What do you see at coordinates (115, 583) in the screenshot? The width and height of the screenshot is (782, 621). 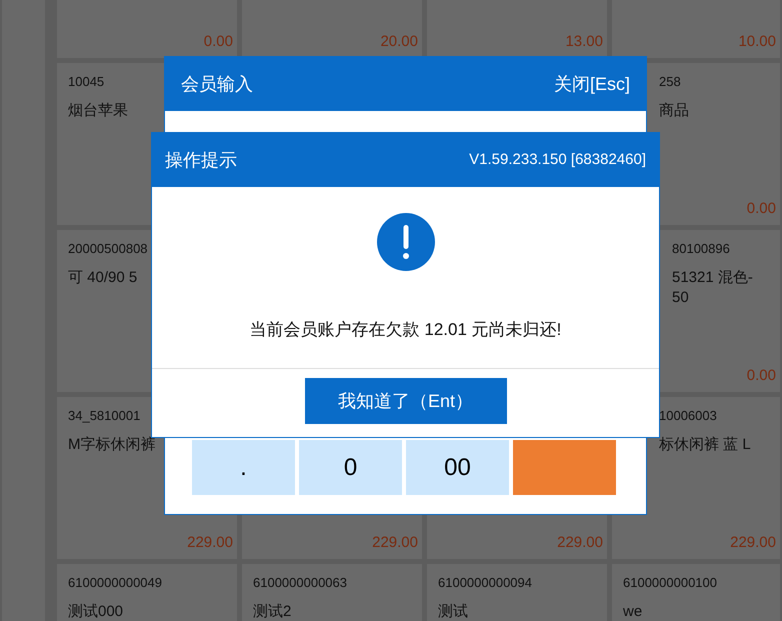 I see `product-code: 6100000000049` at bounding box center [115, 583].